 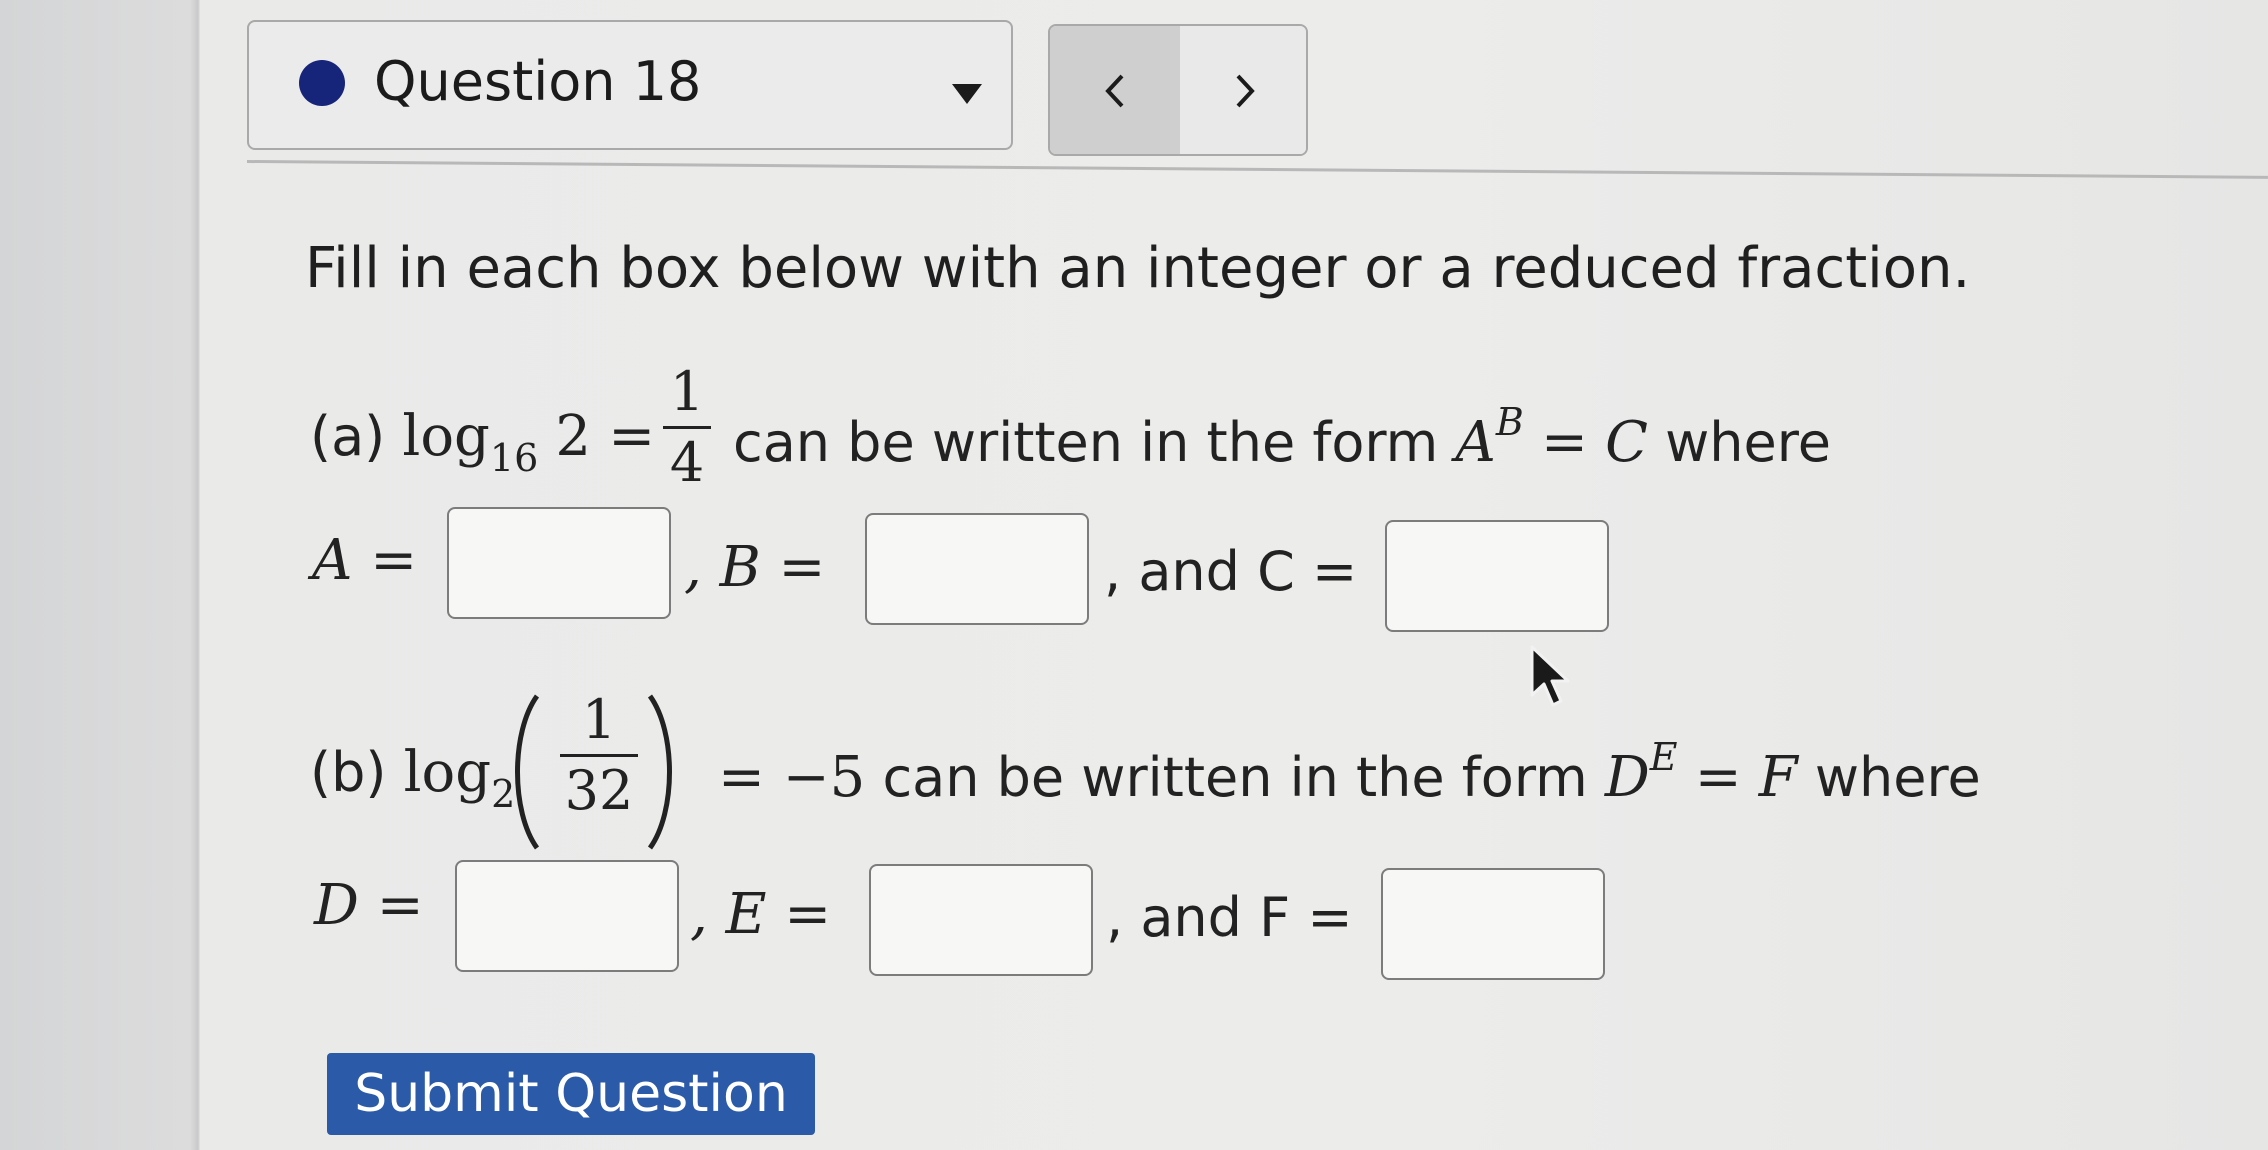 What do you see at coordinates (687, 462) in the screenshot?
I see `part-a-frac-den: 4` at bounding box center [687, 462].